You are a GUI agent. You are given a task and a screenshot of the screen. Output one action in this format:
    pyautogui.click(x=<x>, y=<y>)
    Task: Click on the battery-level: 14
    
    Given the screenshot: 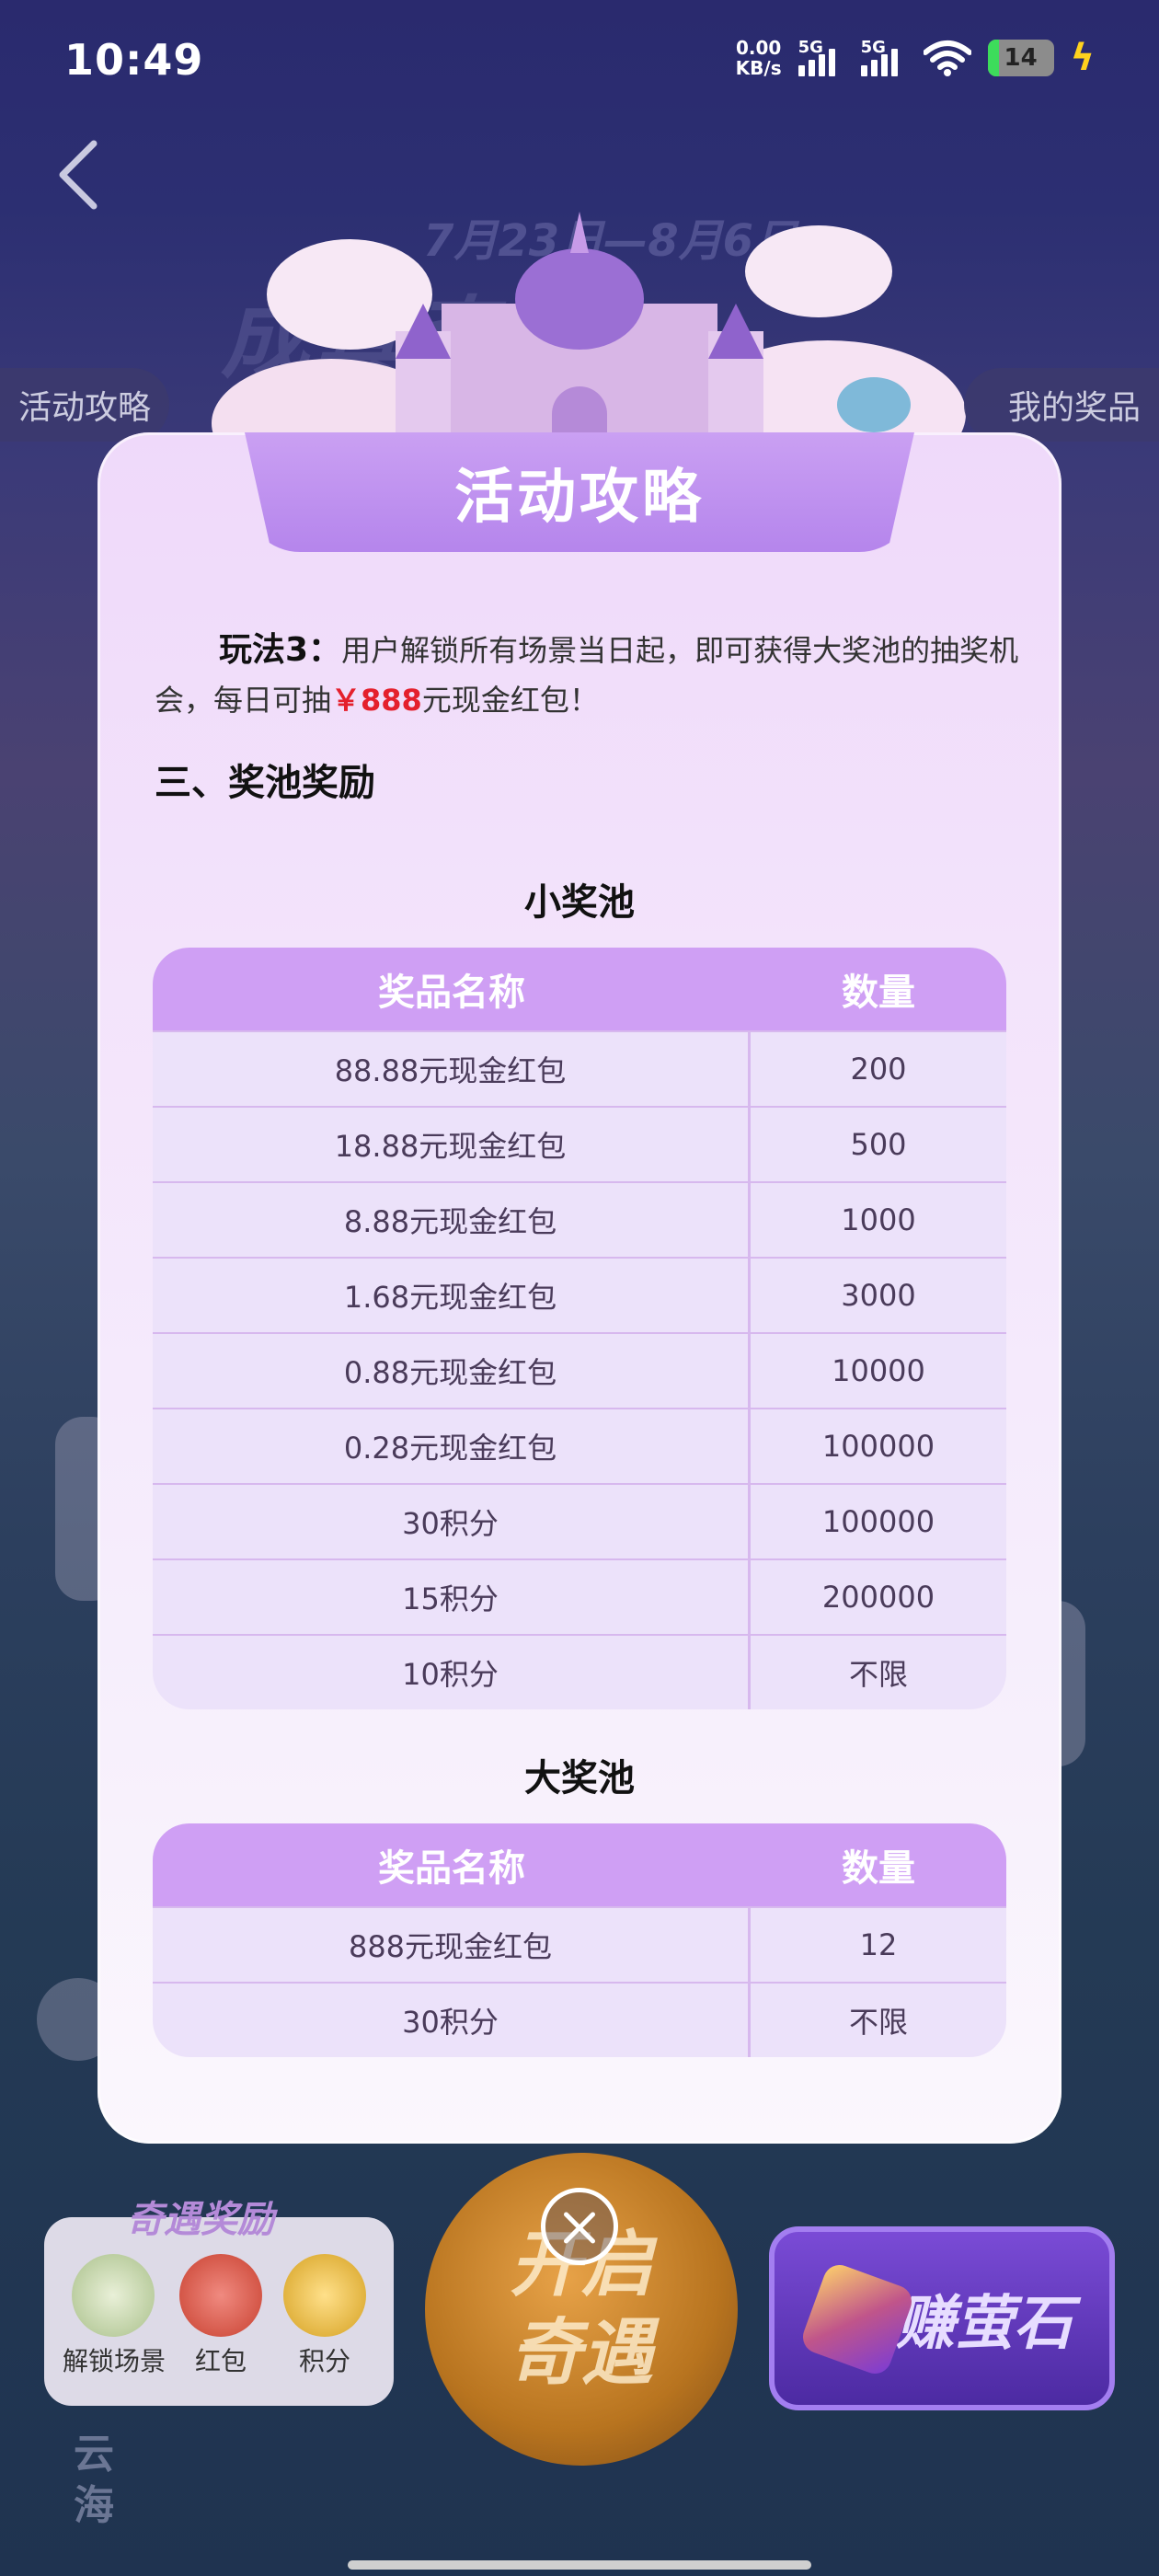 What is the action you would take?
    pyautogui.click(x=1021, y=58)
    